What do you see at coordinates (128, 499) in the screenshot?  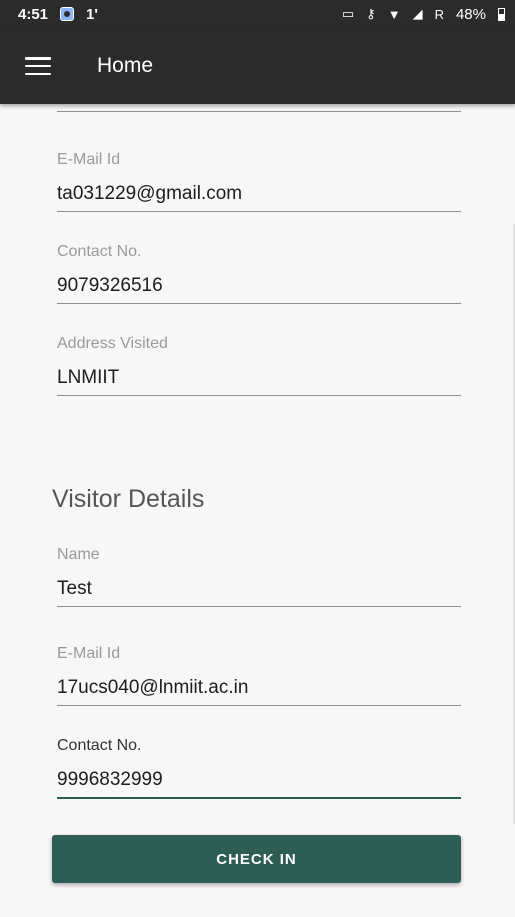 I see `visitor-details-heading: Visitor Details` at bounding box center [128, 499].